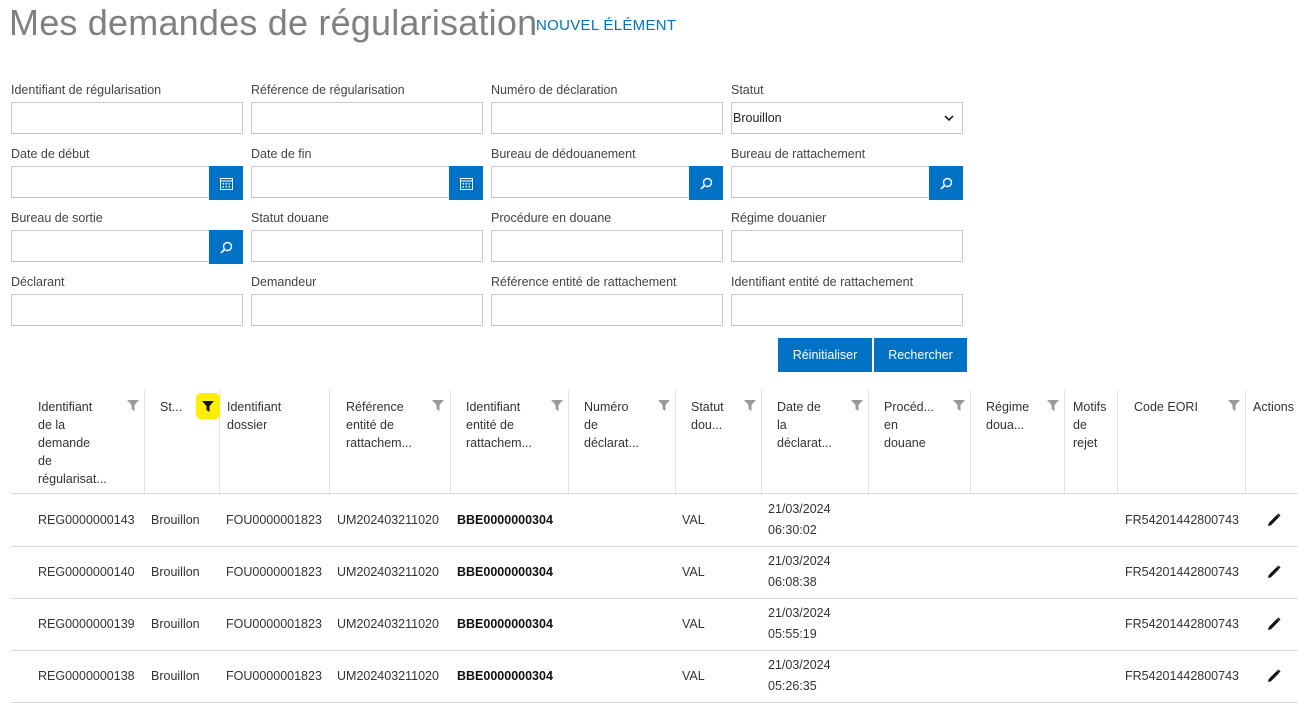  I want to click on status-select-value: Brouillon, so click(757, 118).